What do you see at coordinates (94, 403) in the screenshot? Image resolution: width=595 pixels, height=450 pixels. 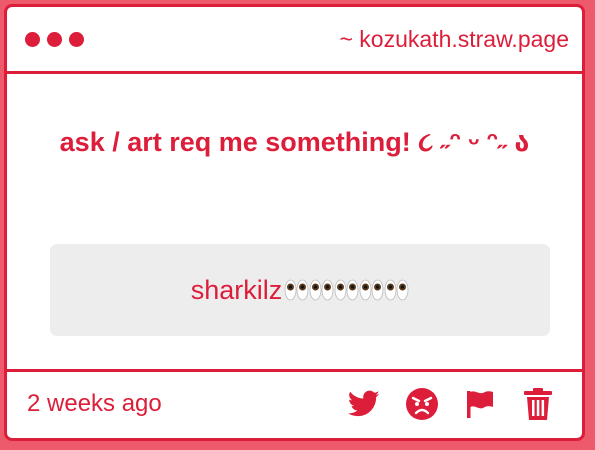 I see `timestamp: 2 weeks ago` at bounding box center [94, 403].